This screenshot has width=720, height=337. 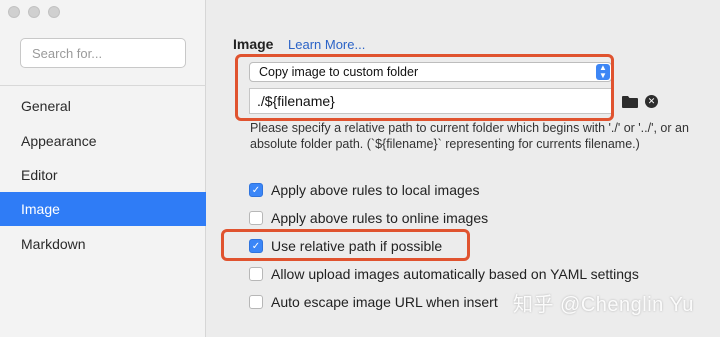 What do you see at coordinates (103, 175) in the screenshot?
I see `sidebar-item-editor: Editor` at bounding box center [103, 175].